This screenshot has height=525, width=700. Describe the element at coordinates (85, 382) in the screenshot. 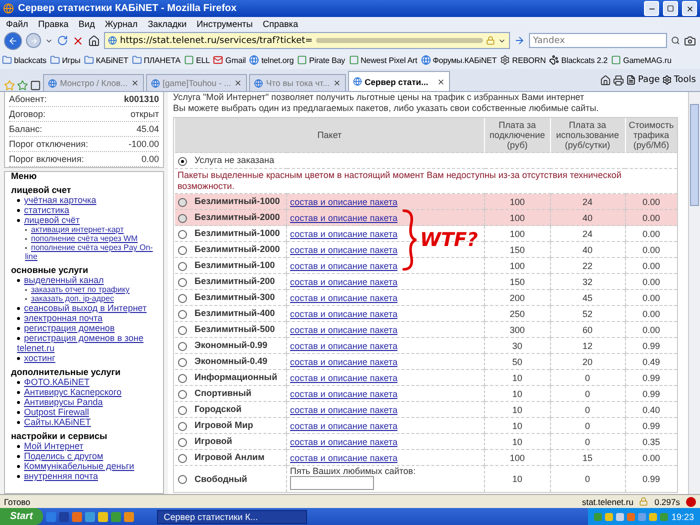

I see `menu-link: ФОТО.КАБiNET` at that location.